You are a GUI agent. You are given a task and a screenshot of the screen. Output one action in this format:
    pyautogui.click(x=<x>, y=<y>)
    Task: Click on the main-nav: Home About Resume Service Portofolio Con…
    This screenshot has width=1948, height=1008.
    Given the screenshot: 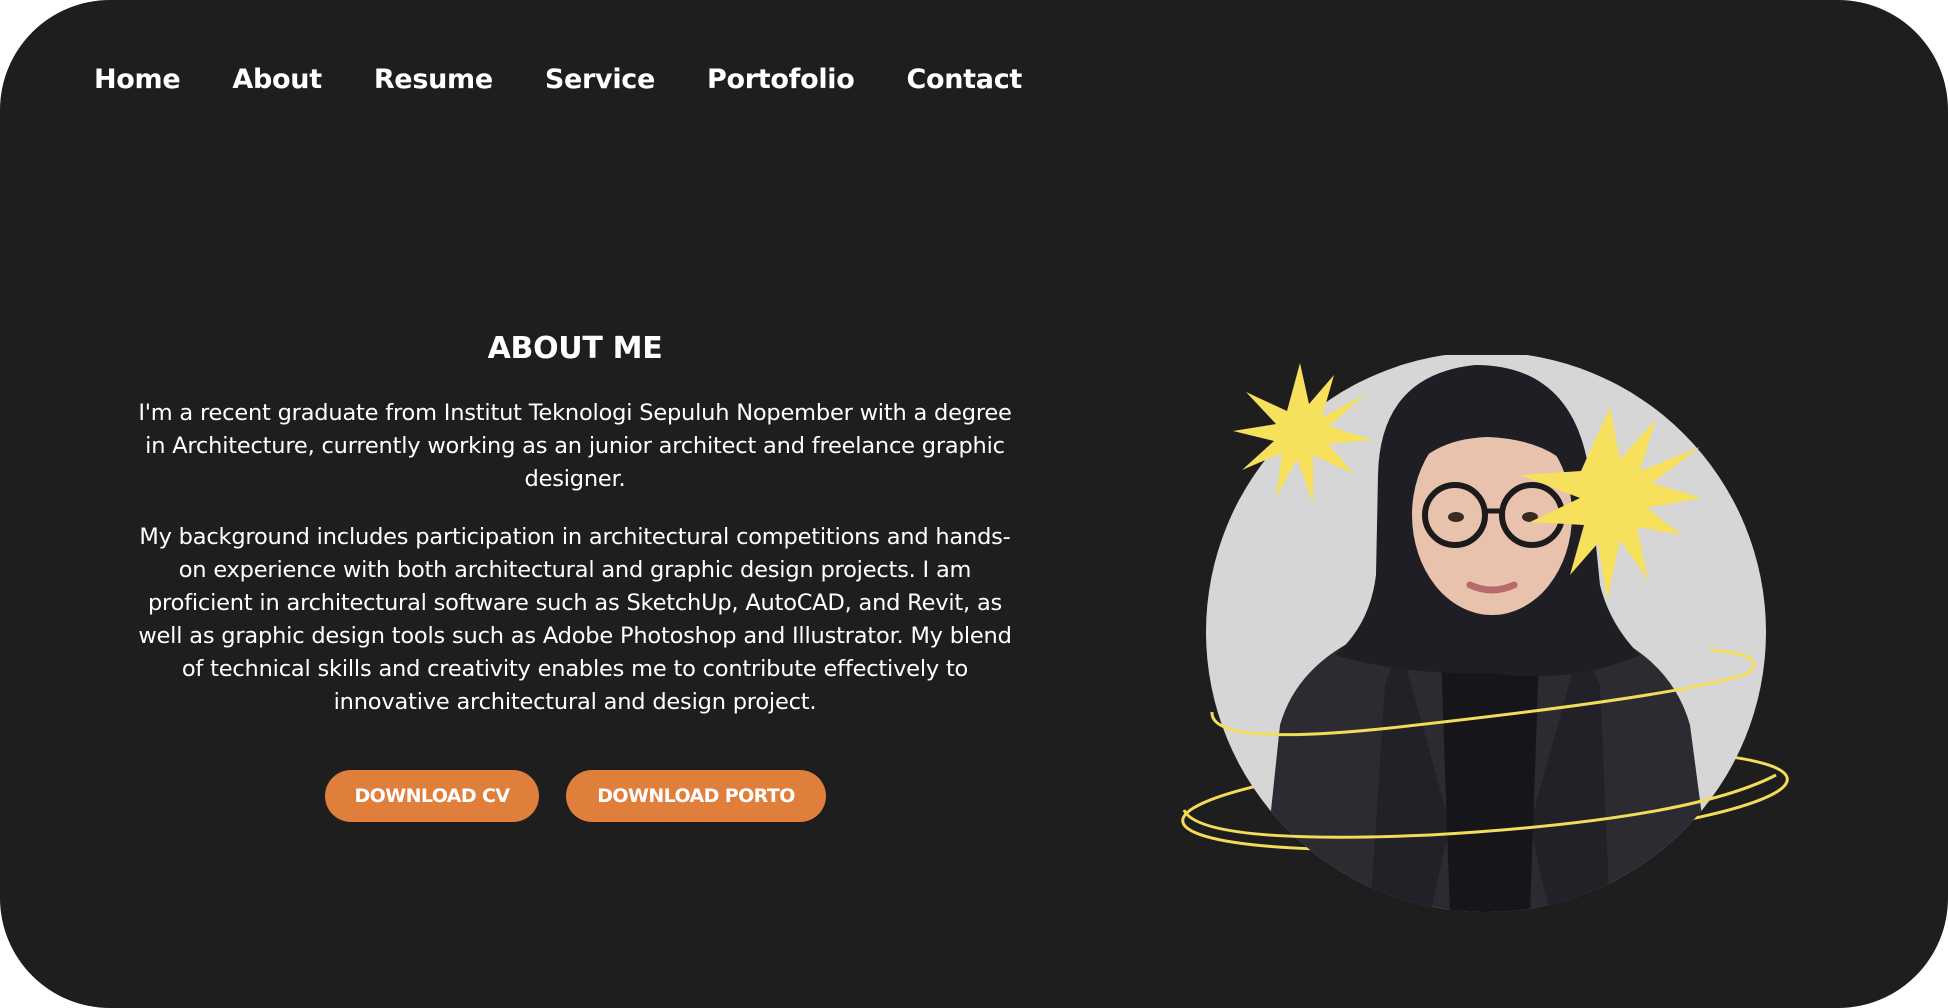 What is the action you would take?
    pyautogui.click(x=558, y=80)
    